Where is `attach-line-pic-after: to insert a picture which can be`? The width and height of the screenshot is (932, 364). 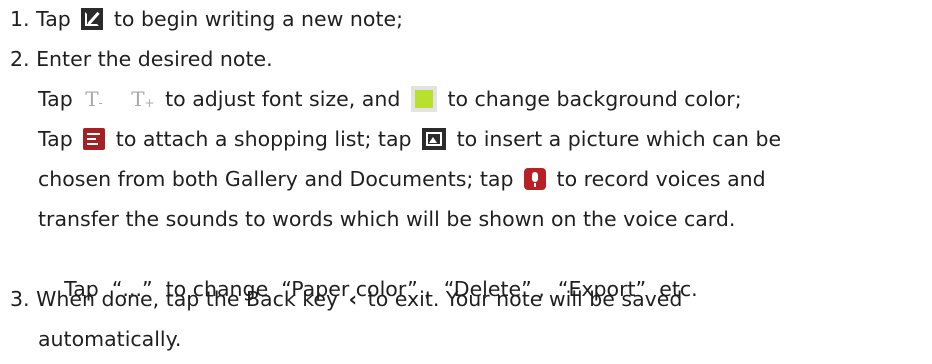
attach-line-pic-after: to insert a picture which can be is located at coordinates (619, 139).